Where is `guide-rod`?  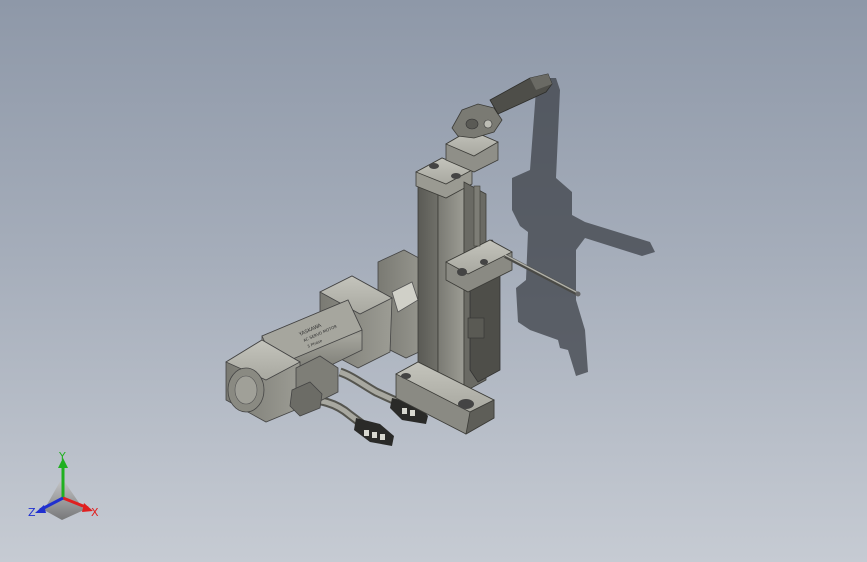 guide-rod is located at coordinates (477, 216).